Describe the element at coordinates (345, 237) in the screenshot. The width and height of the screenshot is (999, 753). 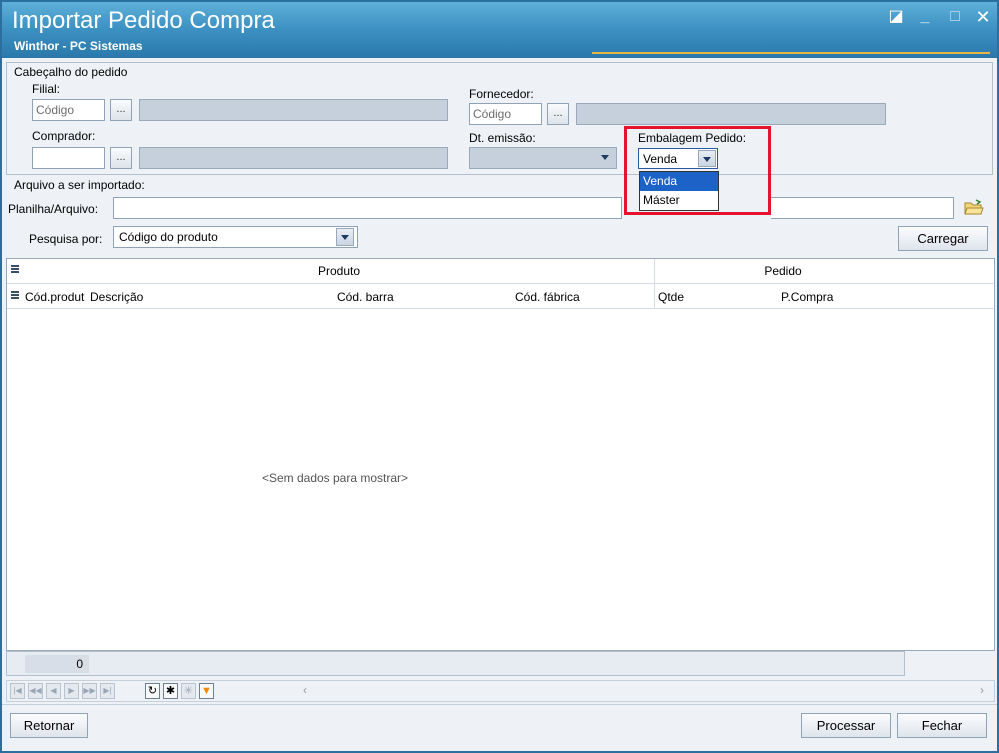
I see `pesquisa-dropdown-icon` at that location.